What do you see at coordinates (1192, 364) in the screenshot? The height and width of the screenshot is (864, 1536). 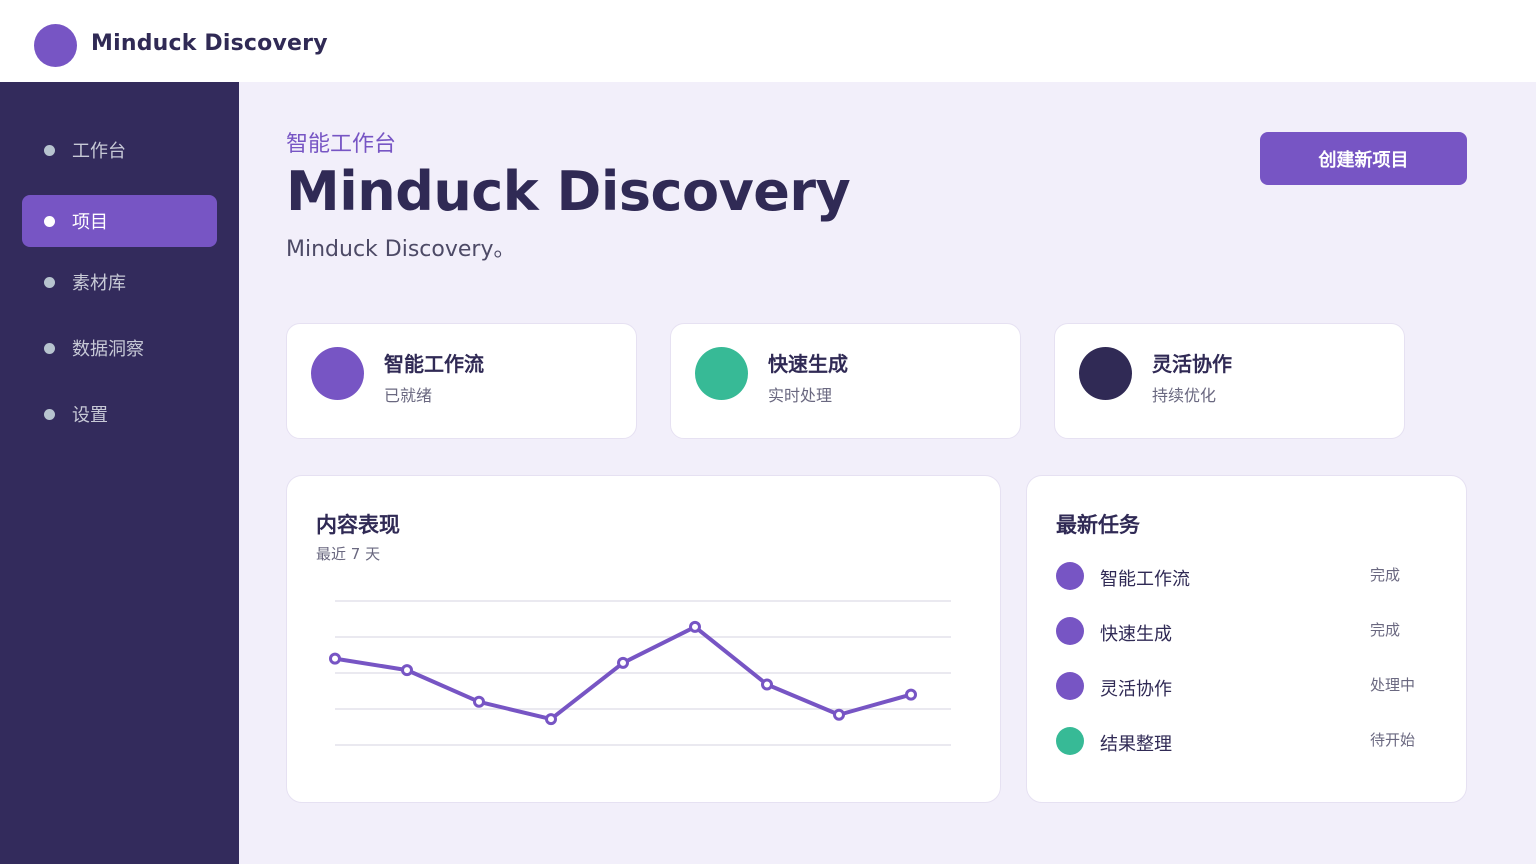 I see `stat-title: 灵活协作` at bounding box center [1192, 364].